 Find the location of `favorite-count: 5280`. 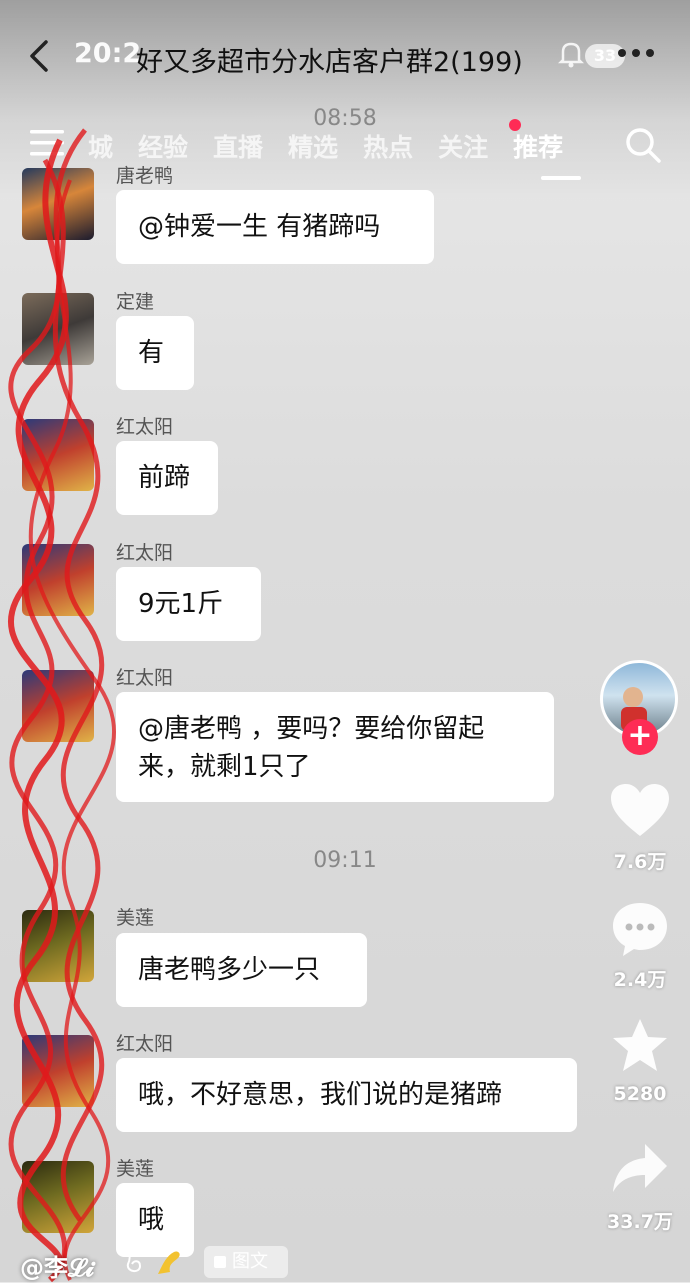

favorite-count: 5280 is located at coordinates (640, 1094).